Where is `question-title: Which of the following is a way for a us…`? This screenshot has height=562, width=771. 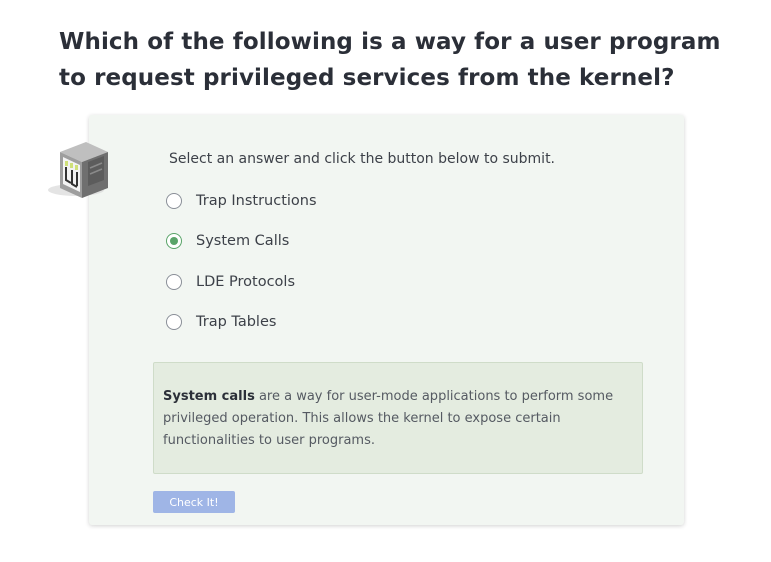 question-title: Which of the following is a way for a us… is located at coordinates (390, 60).